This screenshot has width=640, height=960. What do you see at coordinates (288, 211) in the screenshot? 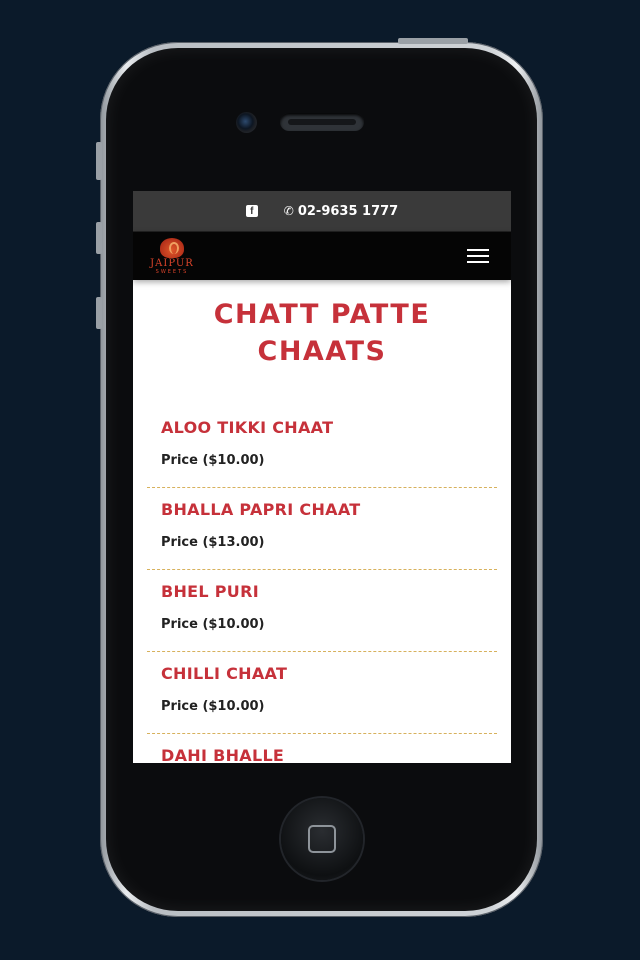
I see `phone-icon: ✆` at bounding box center [288, 211].